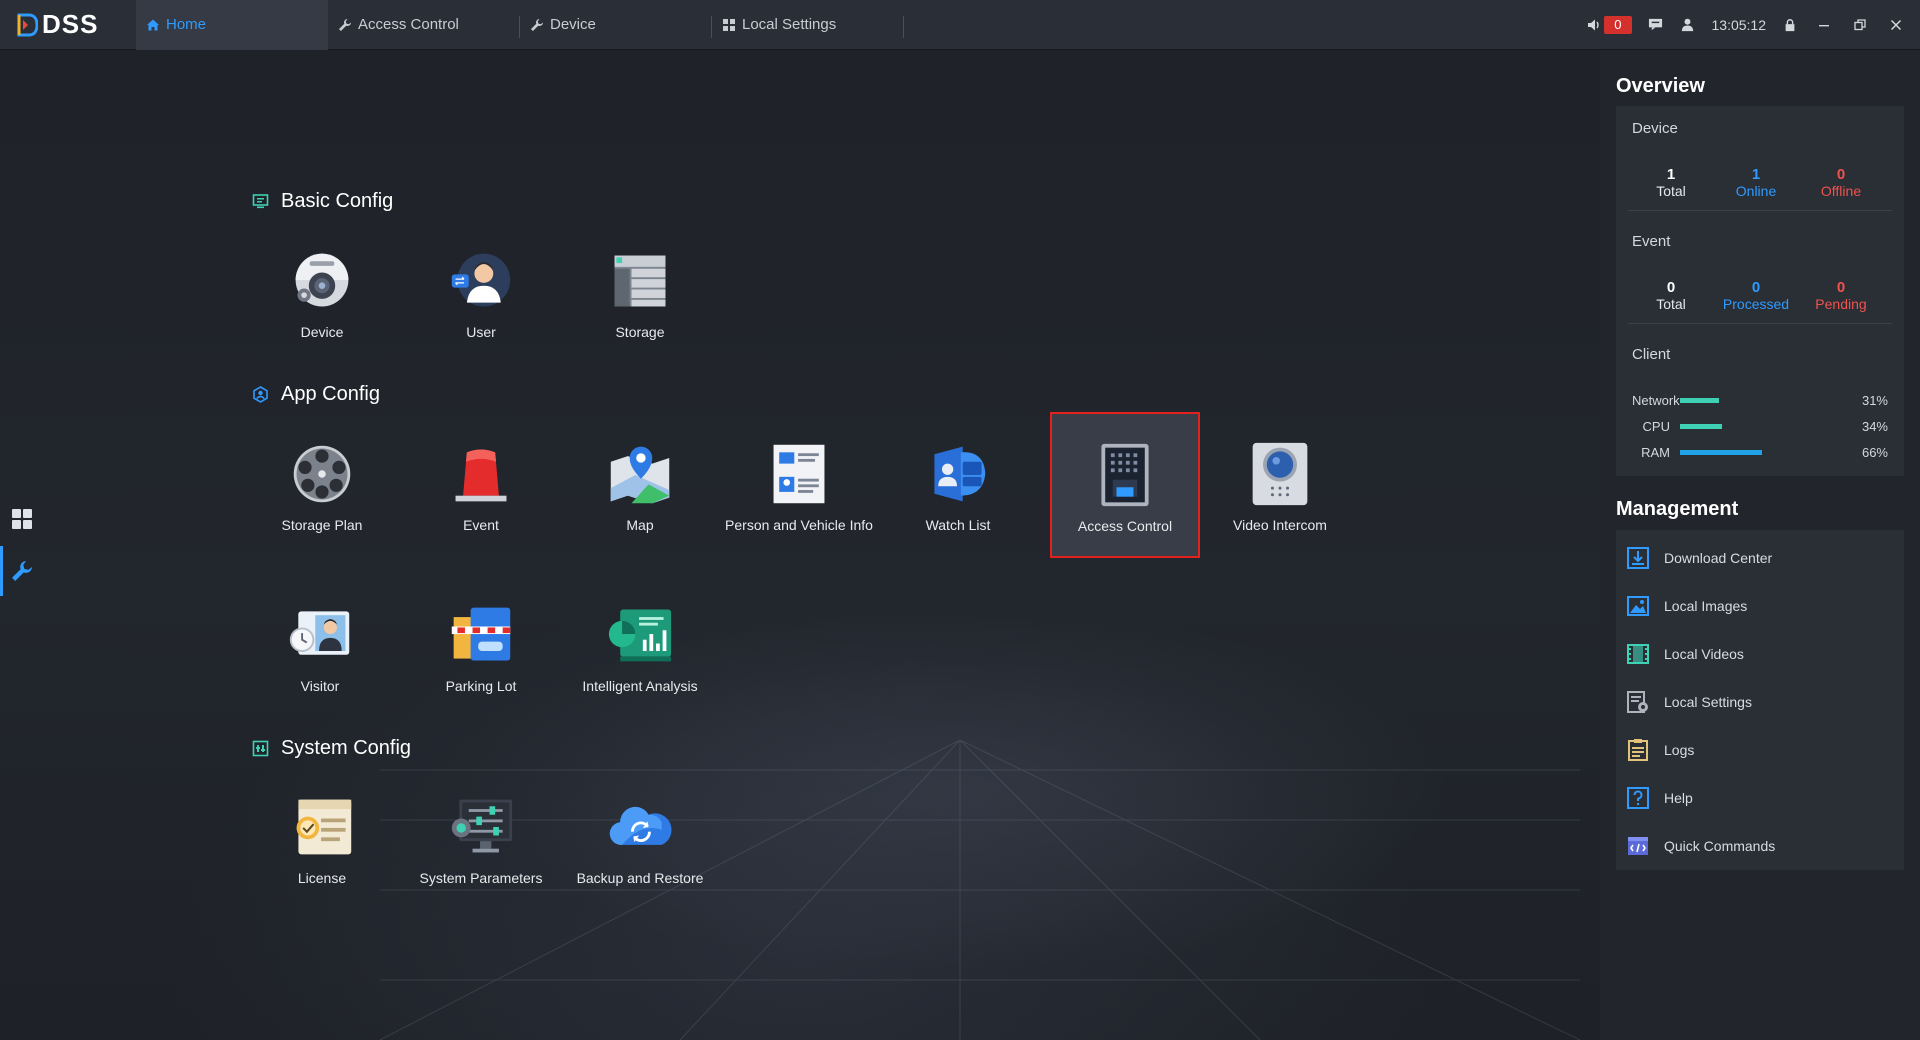 Image resolution: width=1920 pixels, height=1040 pixels. Describe the element at coordinates (640, 878) in the screenshot. I see `app-backup-restore-label: Backup and Restore` at that location.